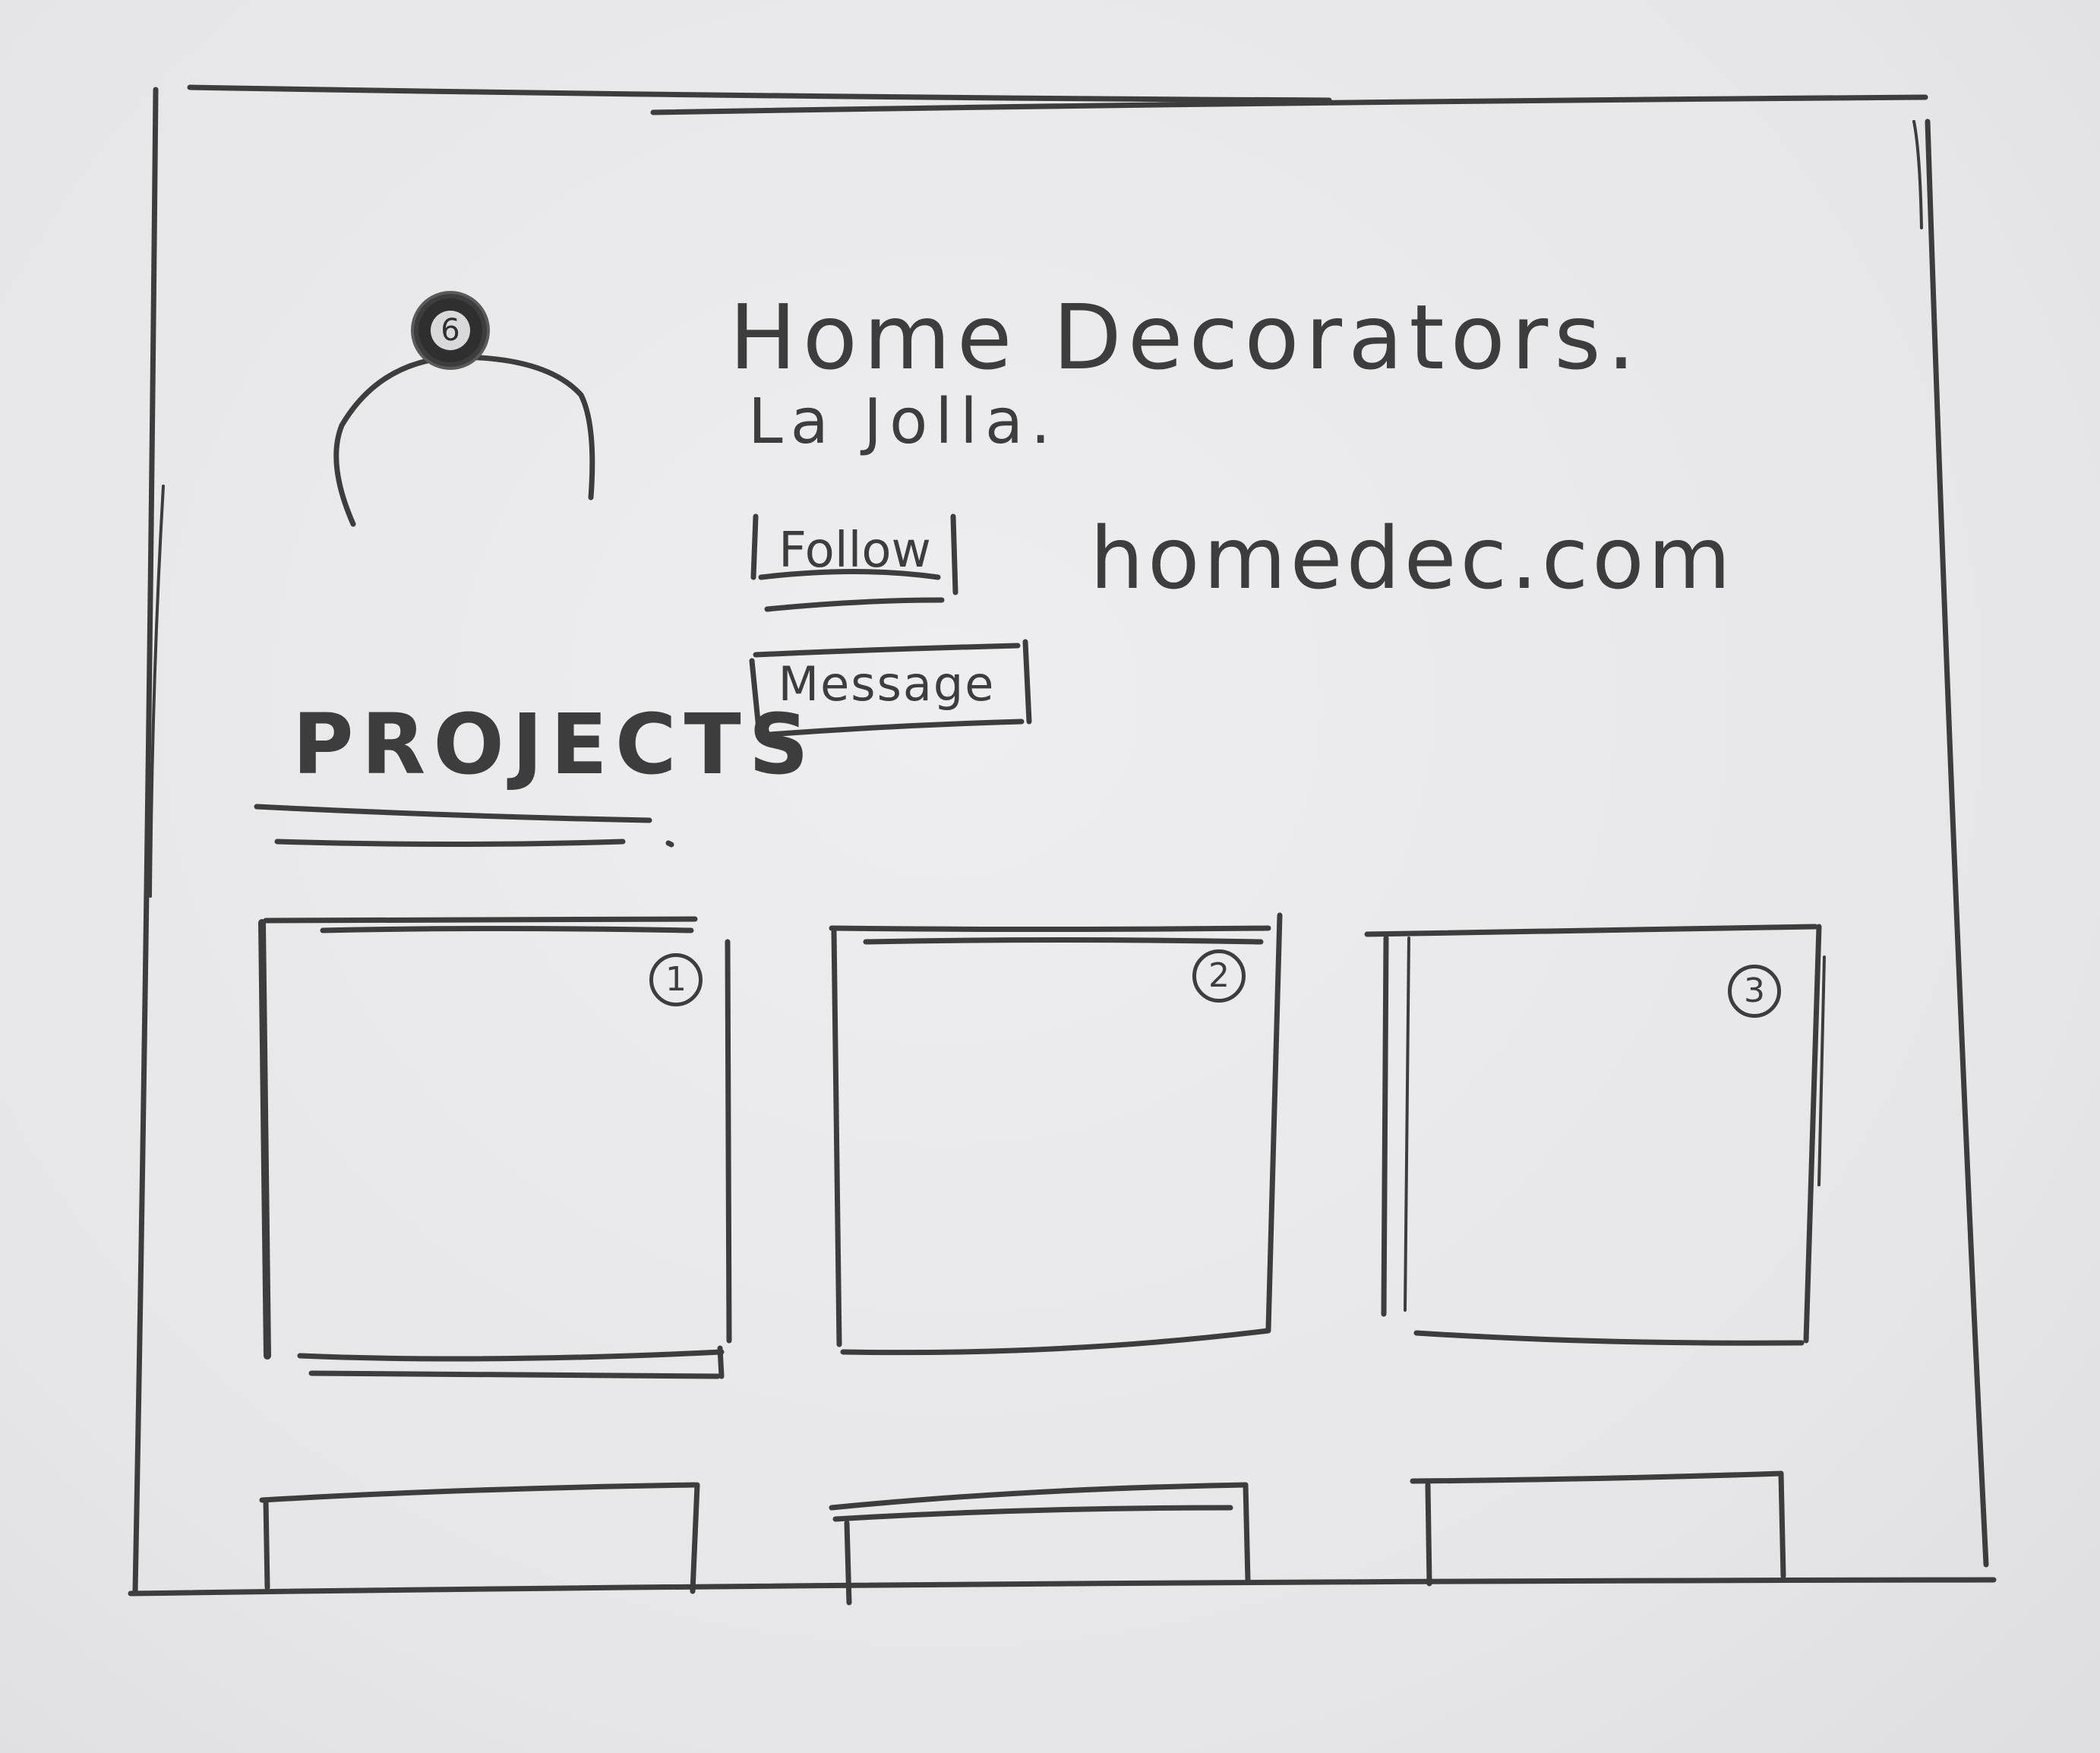  What do you see at coordinates (1600, 1137) in the screenshot?
I see `project-card-3: 3` at bounding box center [1600, 1137].